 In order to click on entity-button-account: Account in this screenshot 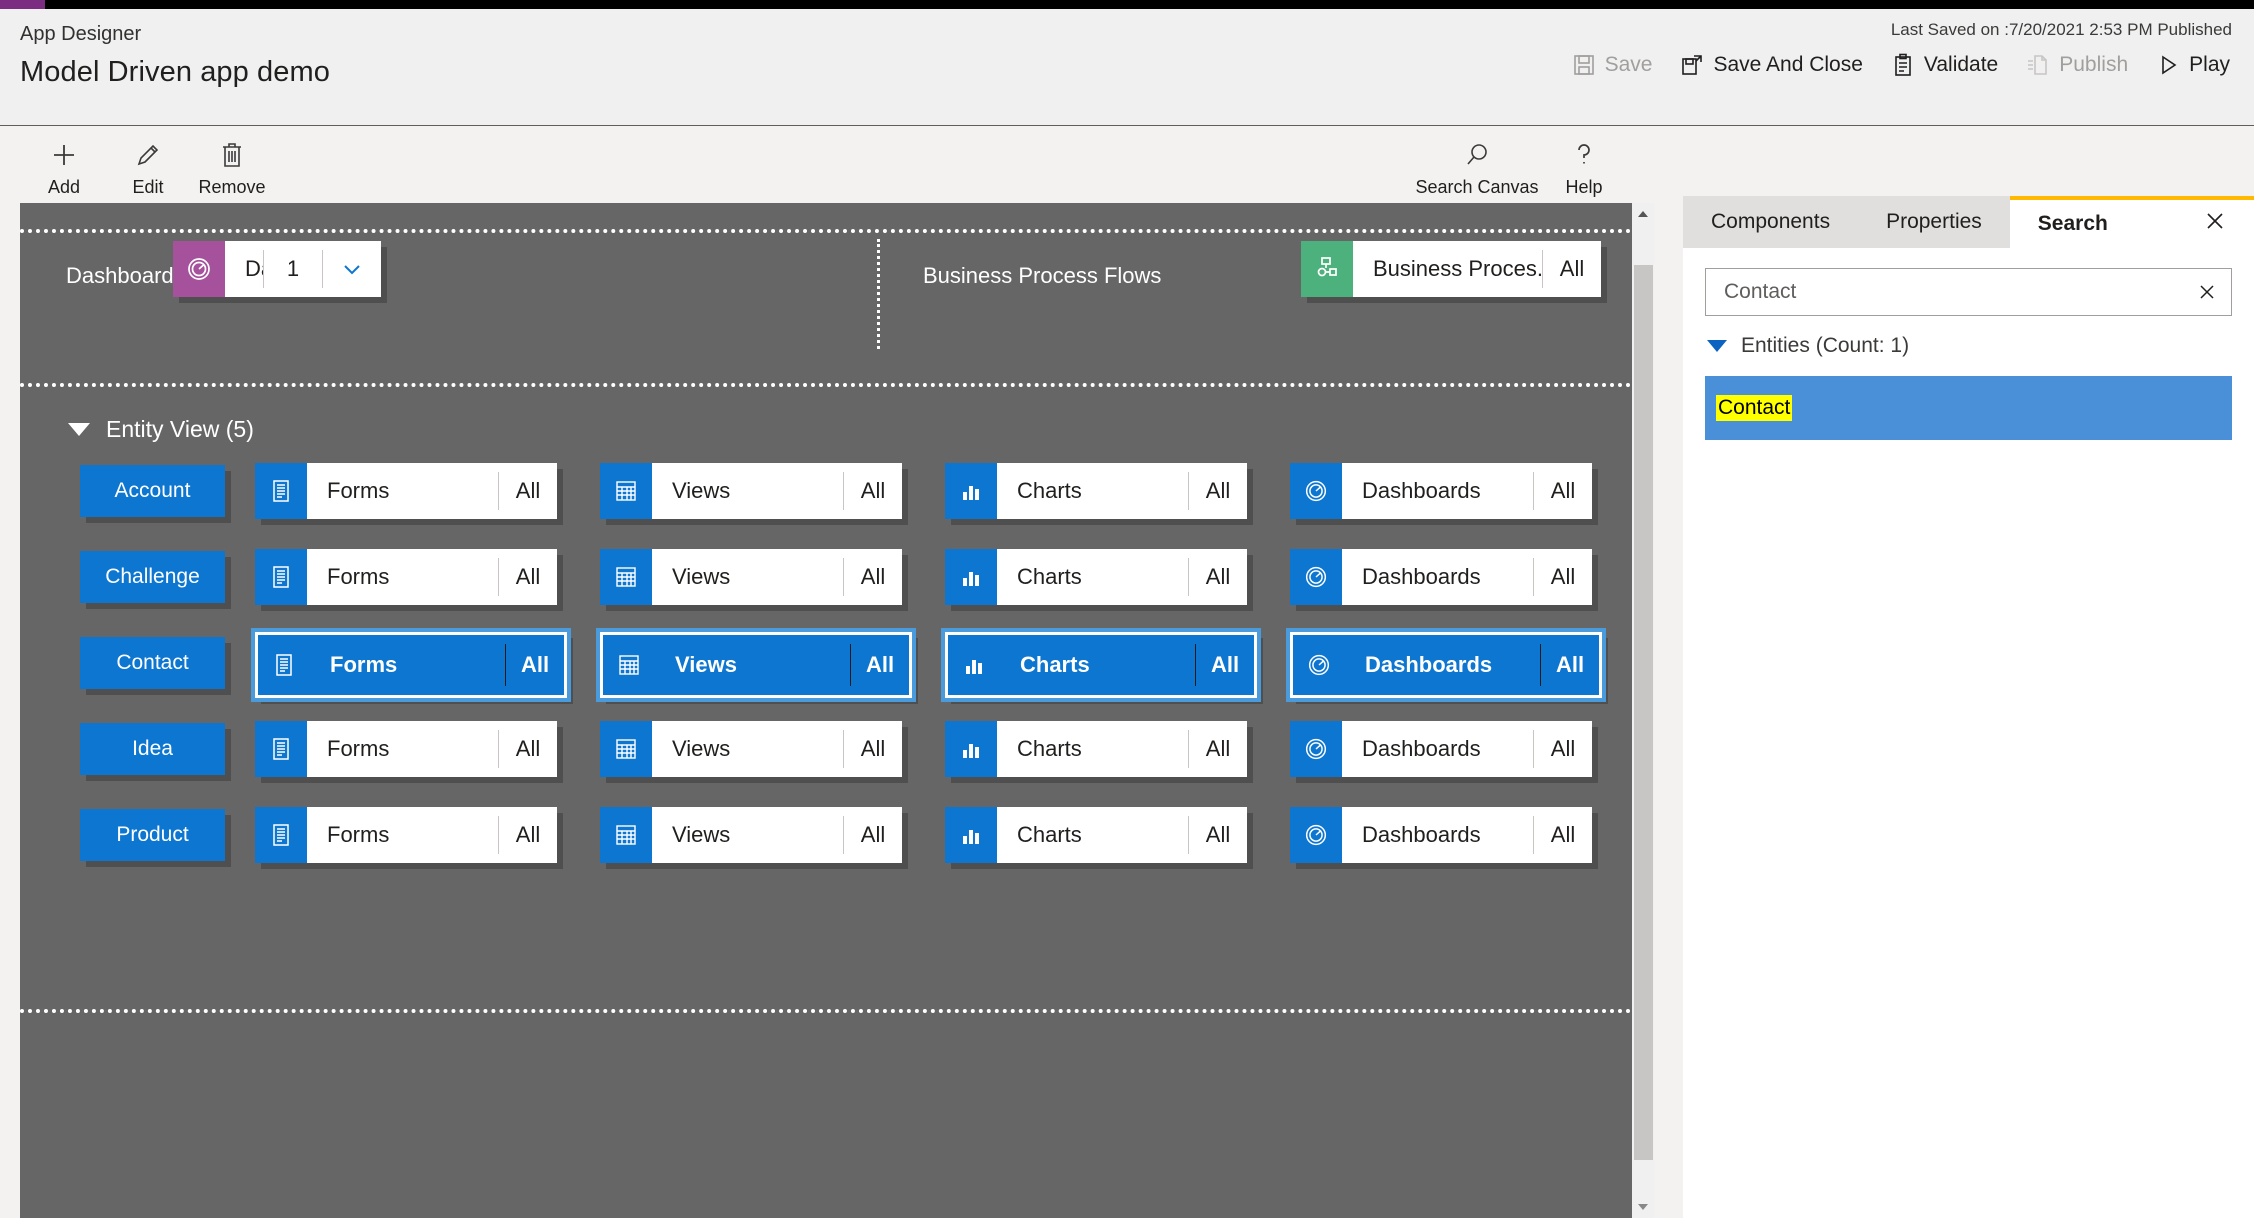, I will do `click(152, 491)`.